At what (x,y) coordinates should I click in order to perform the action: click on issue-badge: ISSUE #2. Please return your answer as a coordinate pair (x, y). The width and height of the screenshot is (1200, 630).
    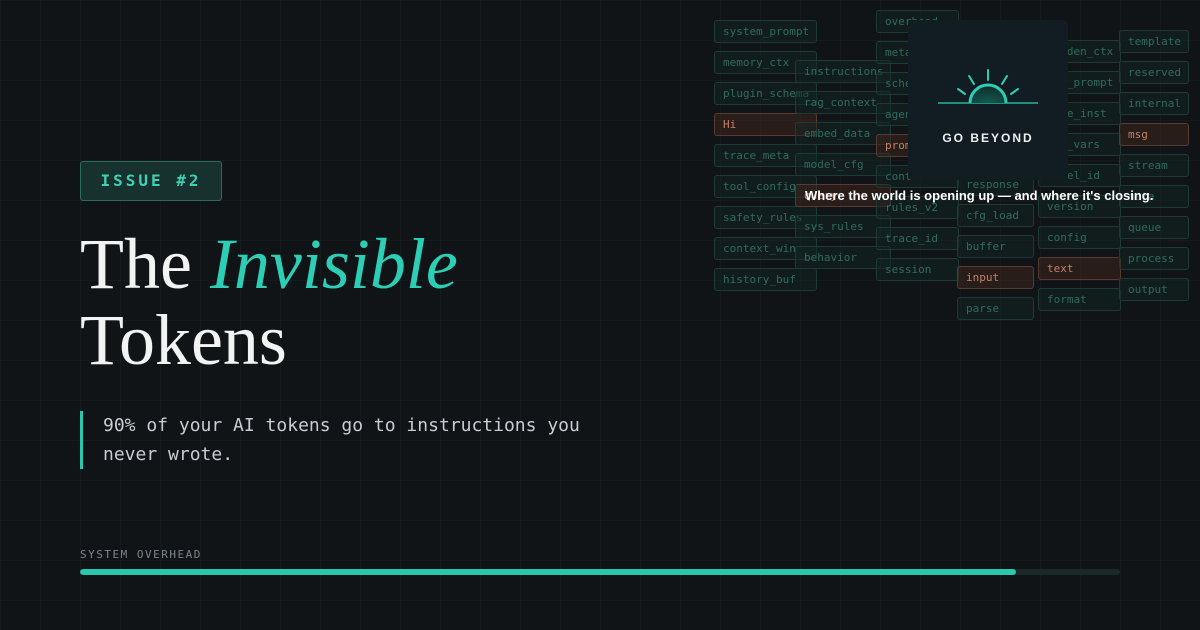
    Looking at the image, I should click on (151, 181).